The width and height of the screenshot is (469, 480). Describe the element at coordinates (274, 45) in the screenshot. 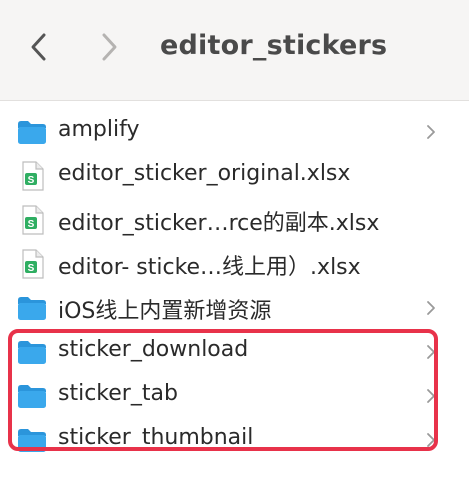

I see `window-title: editor_stickers` at that location.